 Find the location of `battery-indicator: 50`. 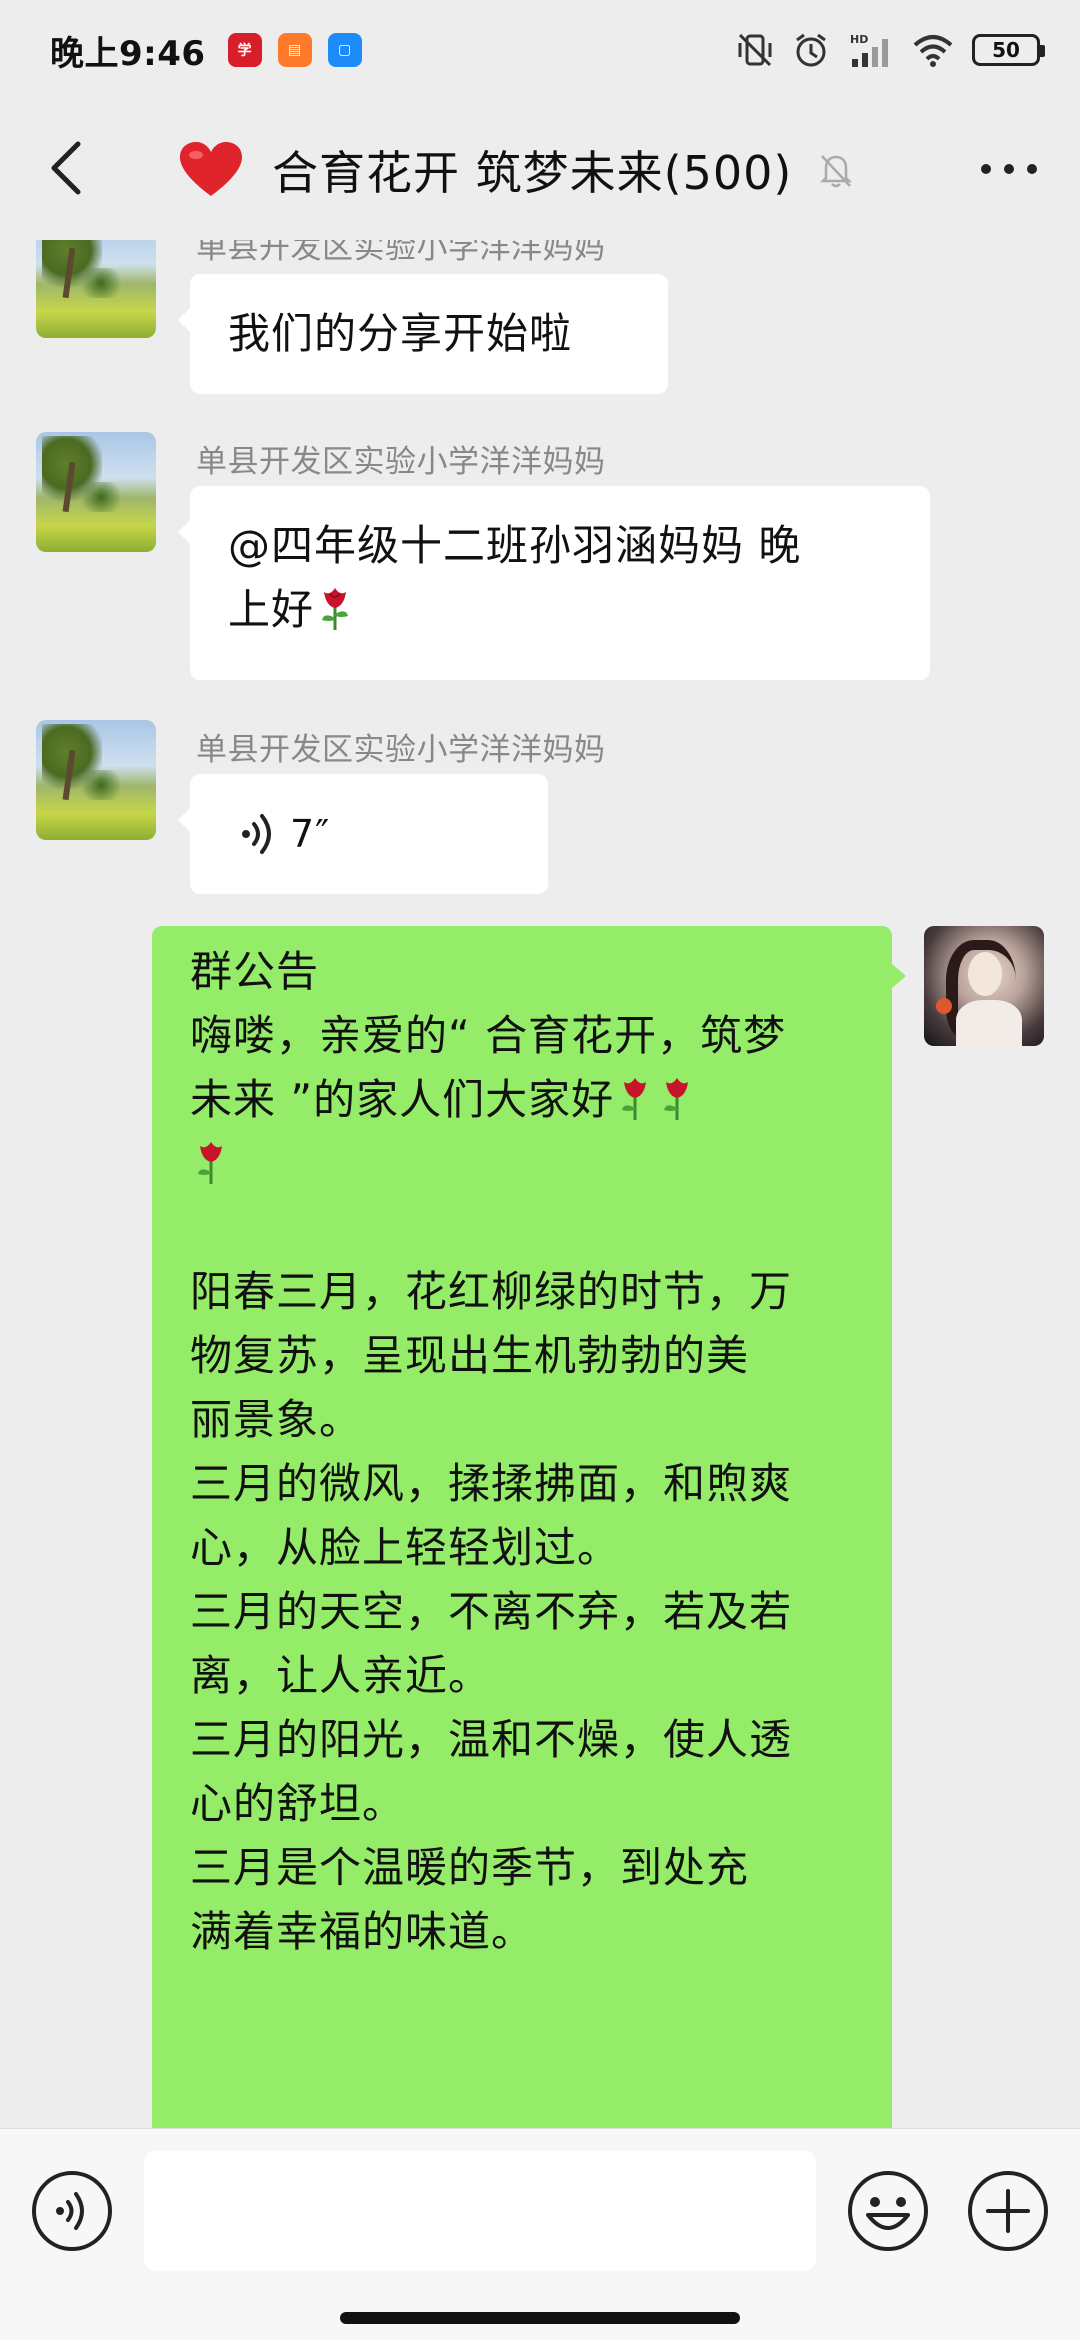

battery-indicator: 50 is located at coordinates (1008, 50).